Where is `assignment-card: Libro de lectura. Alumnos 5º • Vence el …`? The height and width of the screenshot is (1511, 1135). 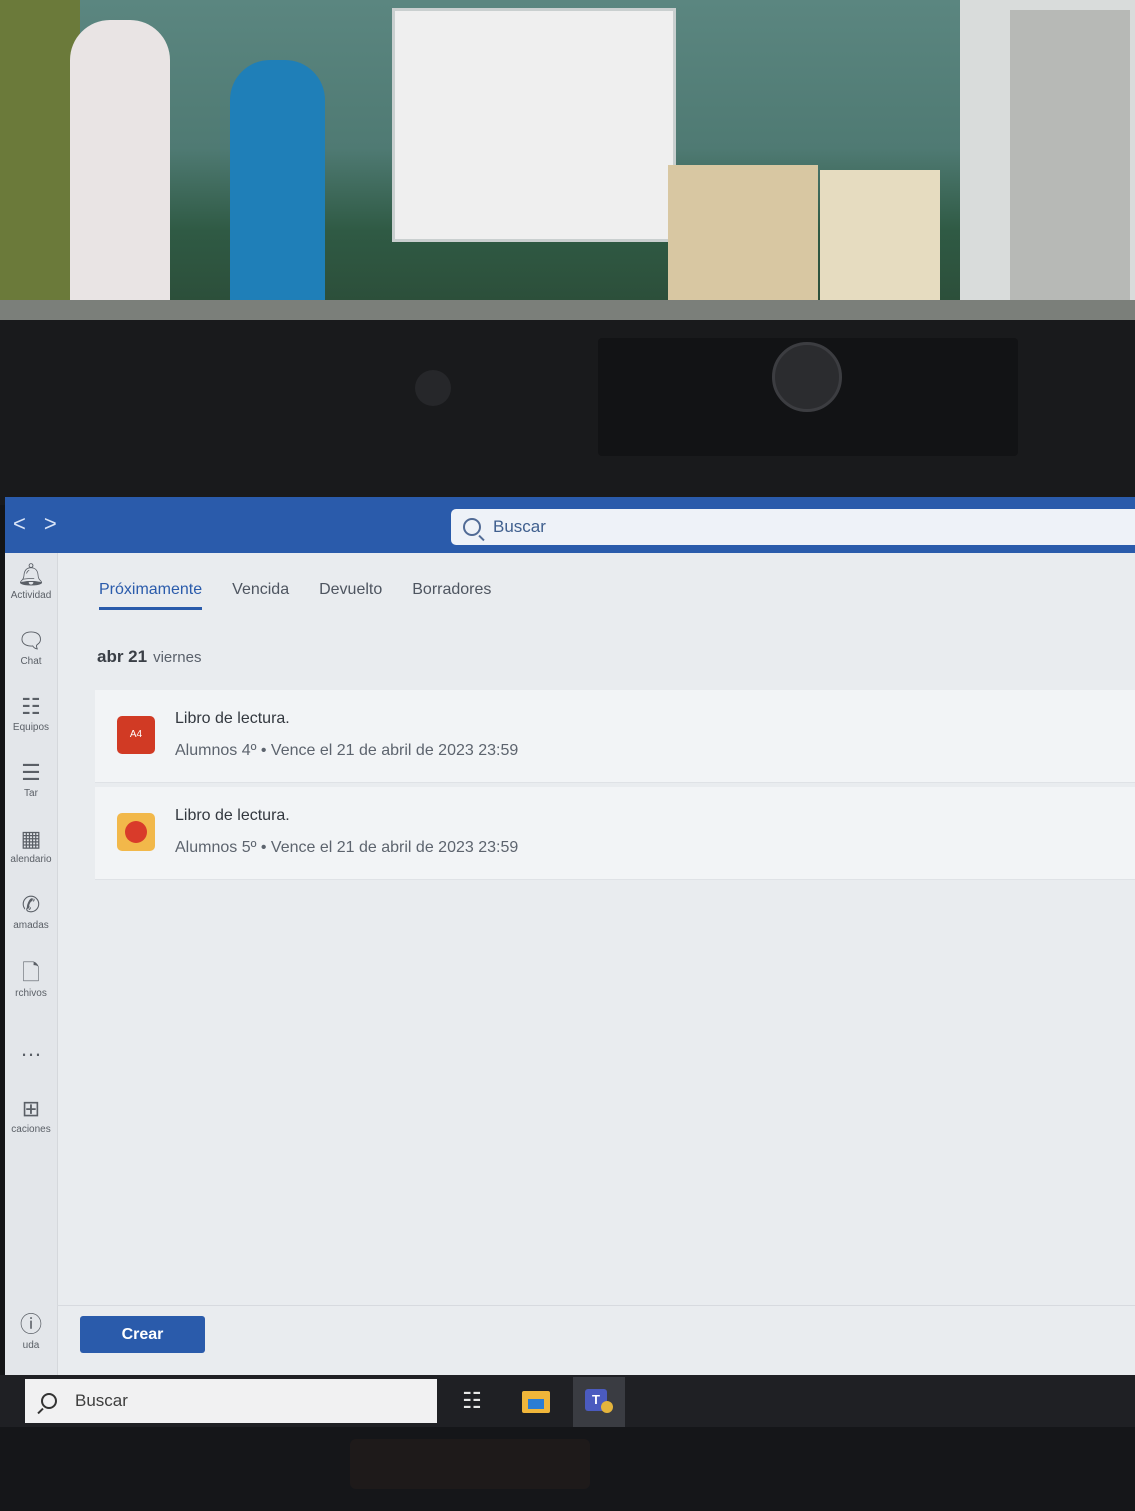
assignment-card: Libro de lectura. Alumnos 5º • Vence el … is located at coordinates (615, 833).